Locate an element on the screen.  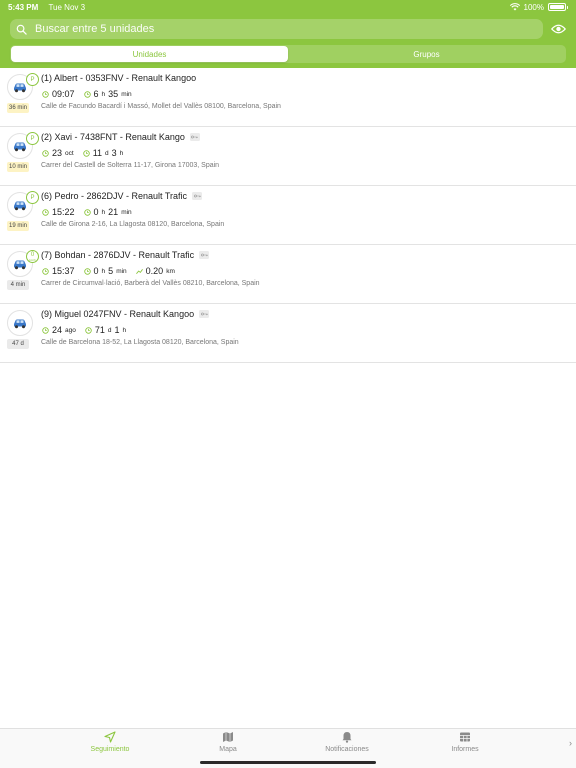
unit-title: (6) Pedro - 2862DJV - Renault Trafic is located at coordinates (114, 196).